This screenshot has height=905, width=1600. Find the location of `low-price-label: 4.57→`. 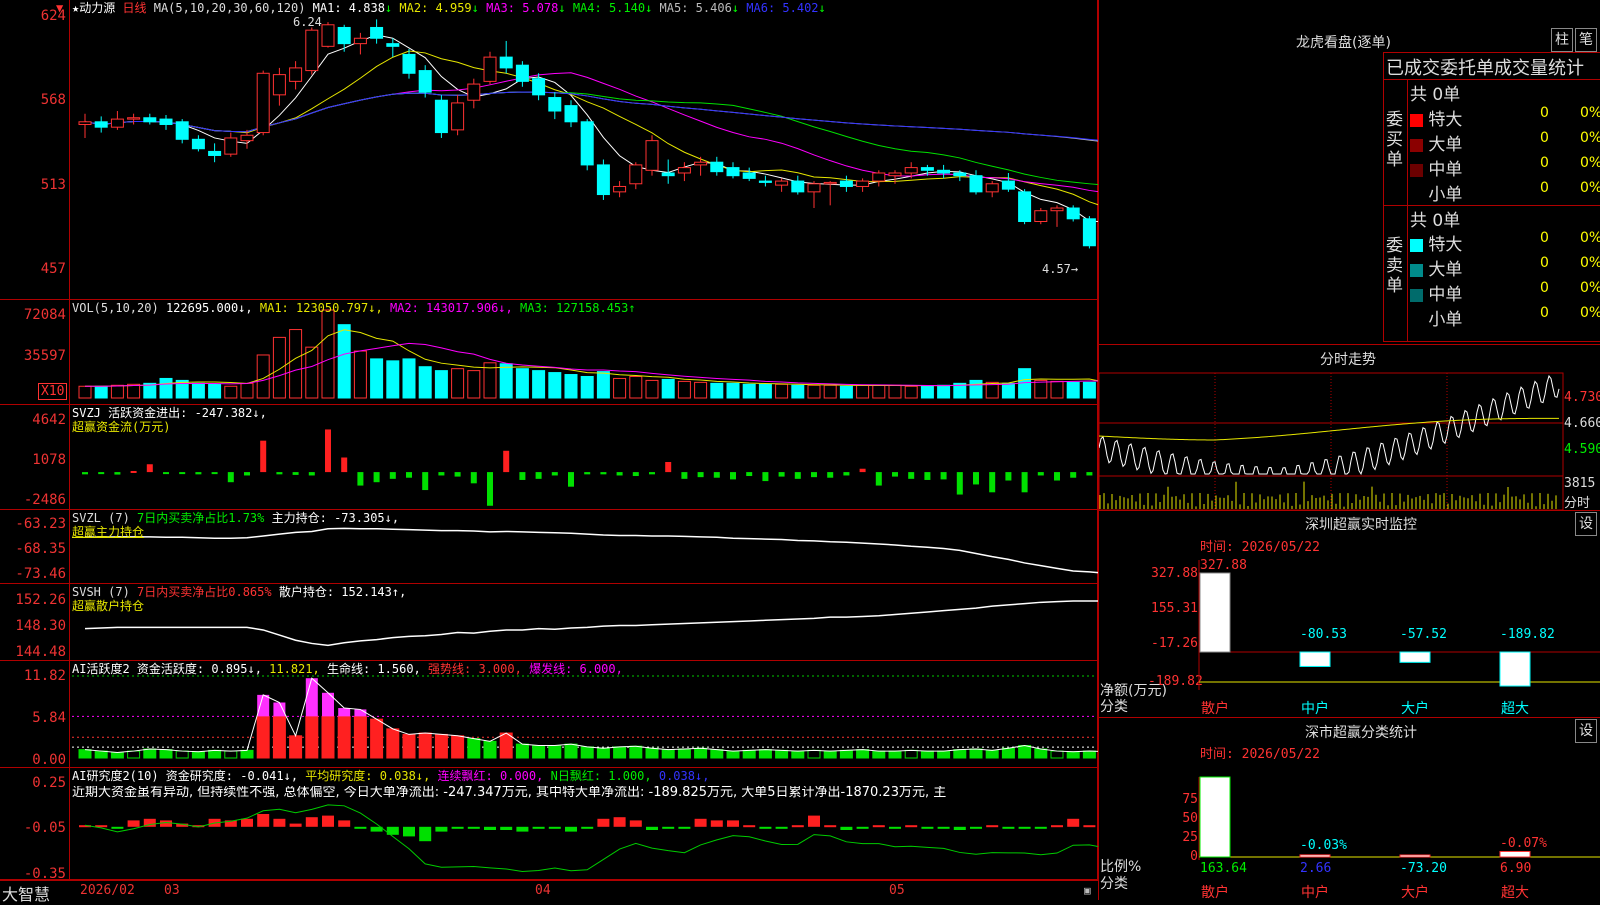

low-price-label: 4.57→ is located at coordinates (1060, 269).